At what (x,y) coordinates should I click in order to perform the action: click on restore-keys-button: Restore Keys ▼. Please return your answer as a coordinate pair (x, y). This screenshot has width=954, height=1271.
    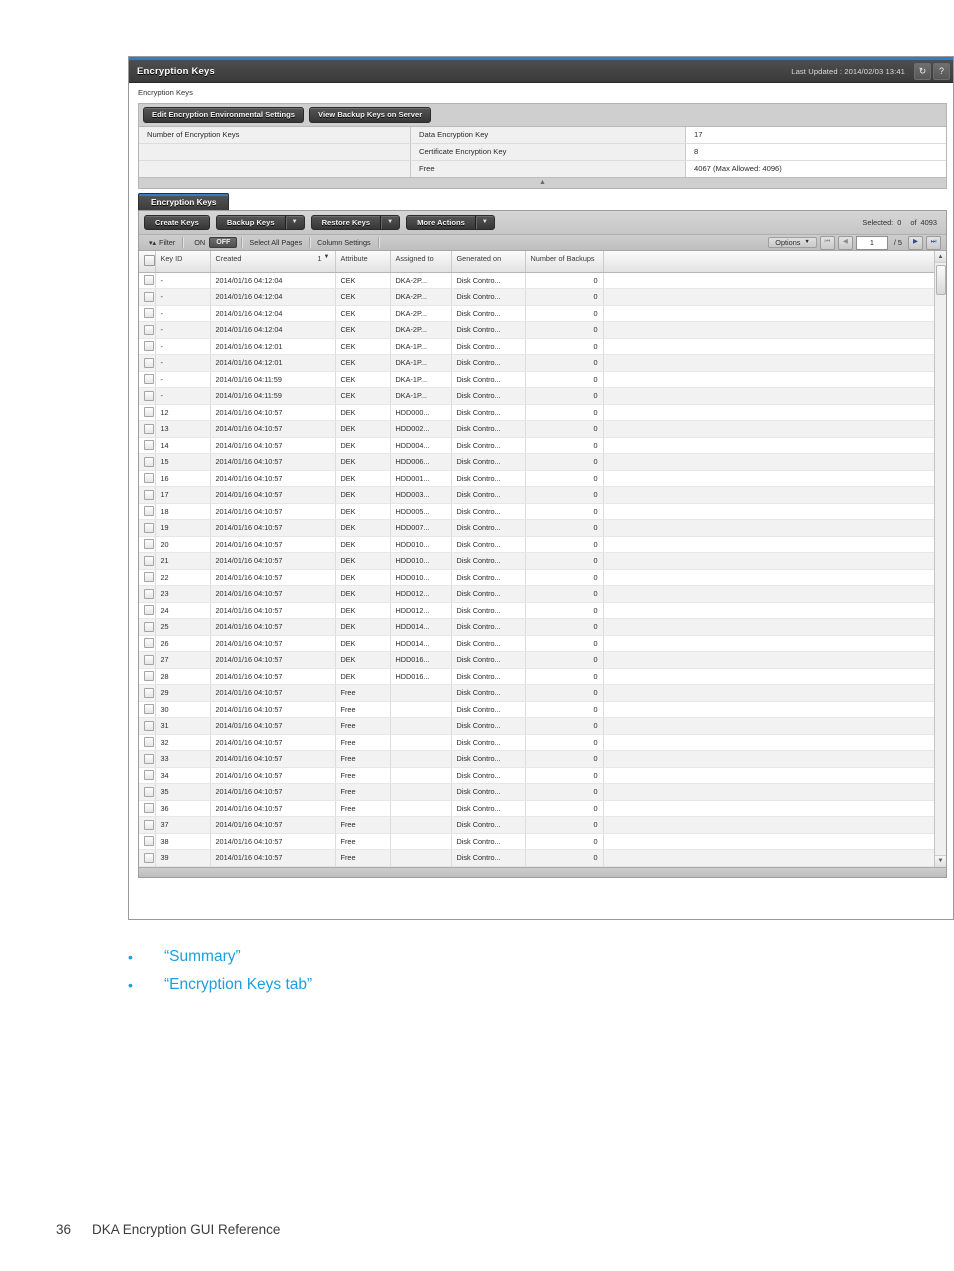
    Looking at the image, I should click on (355, 222).